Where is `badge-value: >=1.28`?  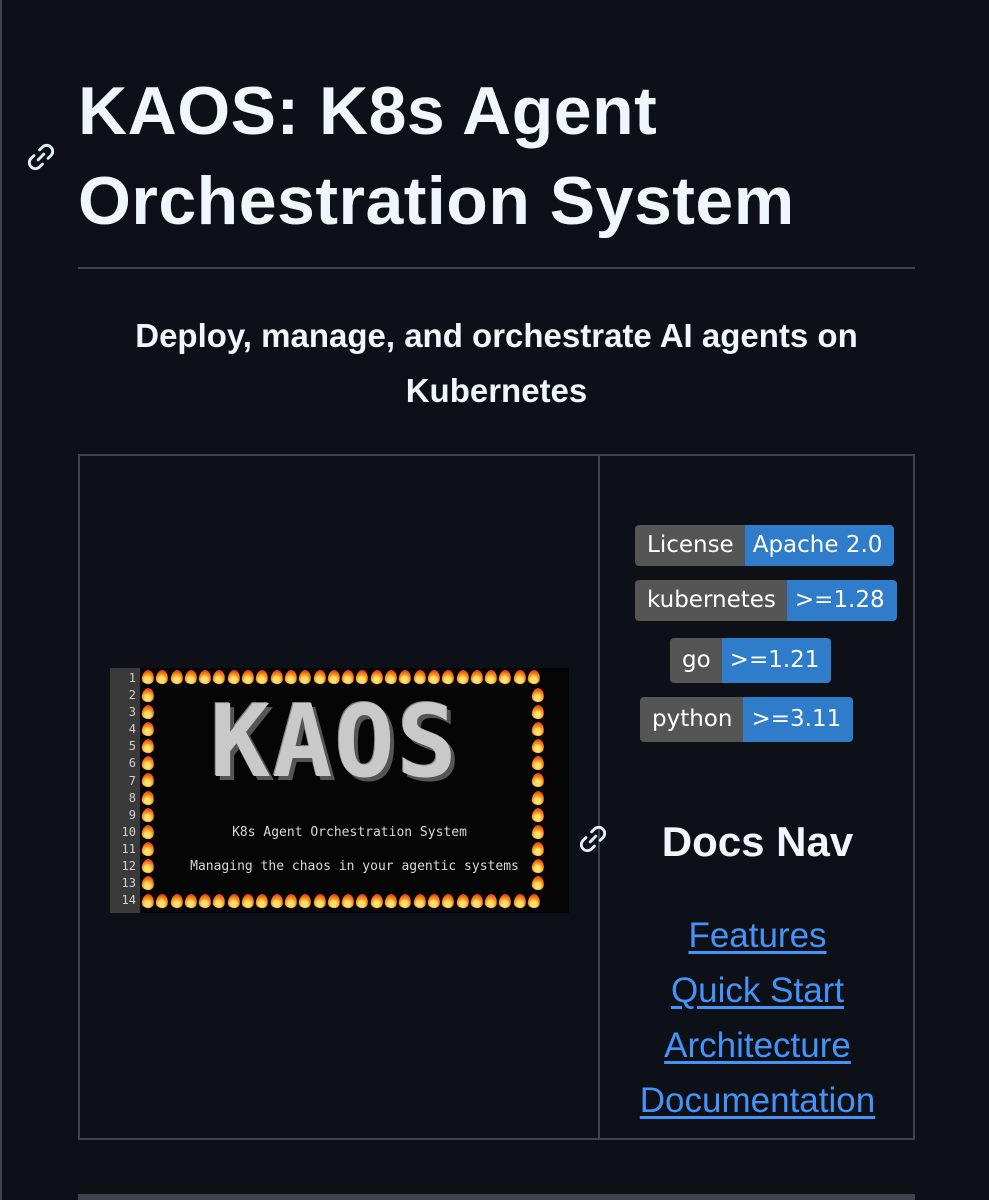
badge-value: >=1.28 is located at coordinates (841, 600).